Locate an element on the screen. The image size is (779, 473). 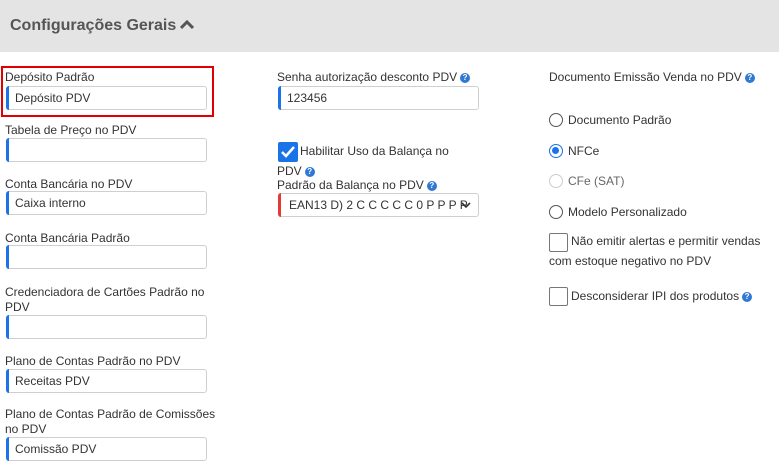
documento-label-wrap: Documento Emissão Venda no PDV? is located at coordinates (652, 77).